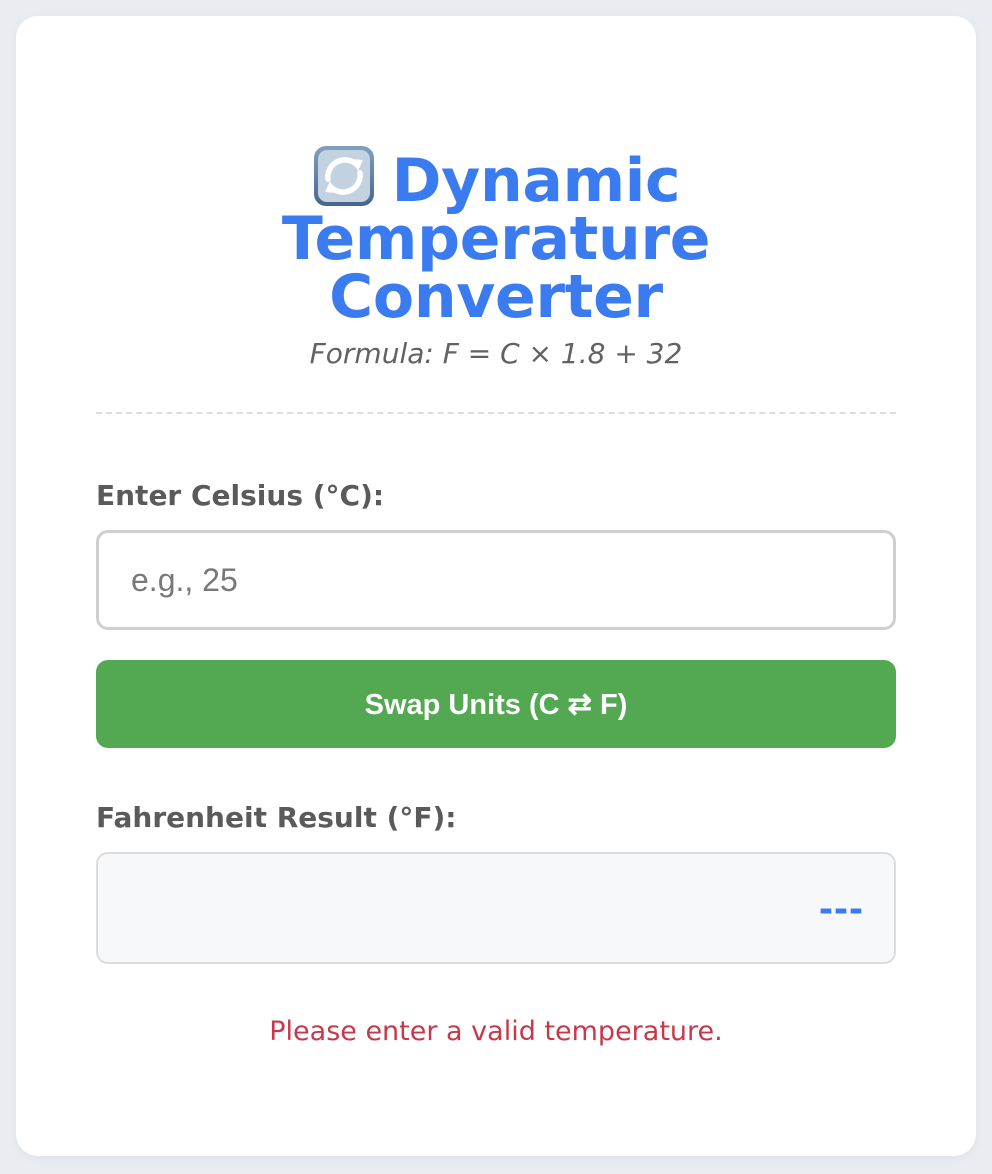 The height and width of the screenshot is (1174, 992). I want to click on divider, so click(496, 413).